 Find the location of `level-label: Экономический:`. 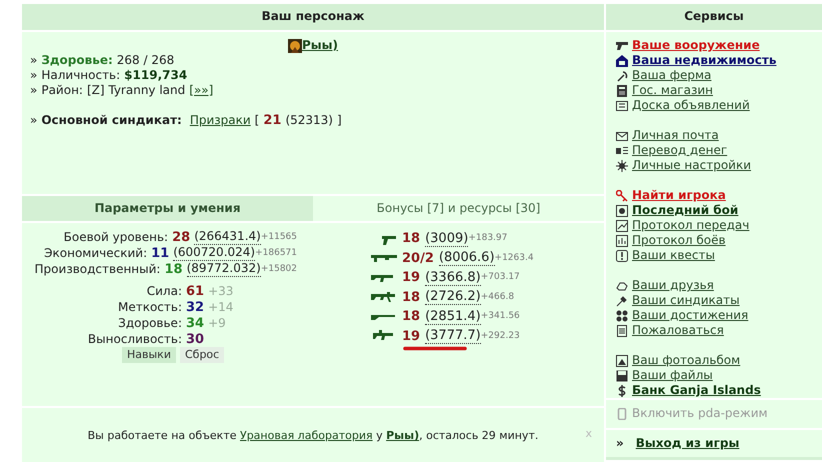

level-label: Экономический: is located at coordinates (95, 253).